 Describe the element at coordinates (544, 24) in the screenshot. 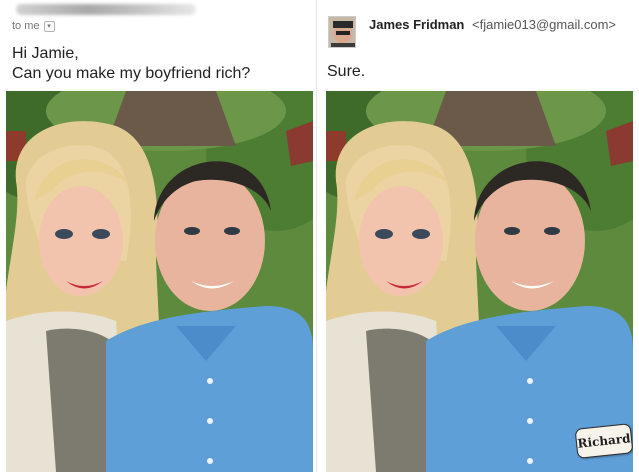

I see `sender-email: <fjamie013@gmail.com>` at that location.